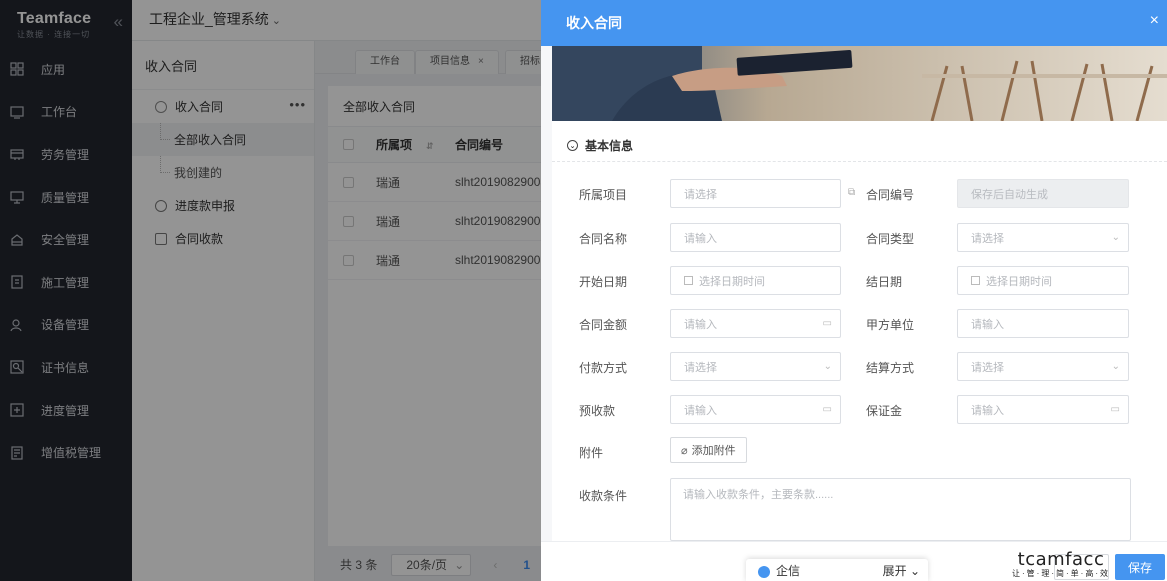 The image size is (1167, 581). I want to click on field-label: 合同金额, so click(603, 325).